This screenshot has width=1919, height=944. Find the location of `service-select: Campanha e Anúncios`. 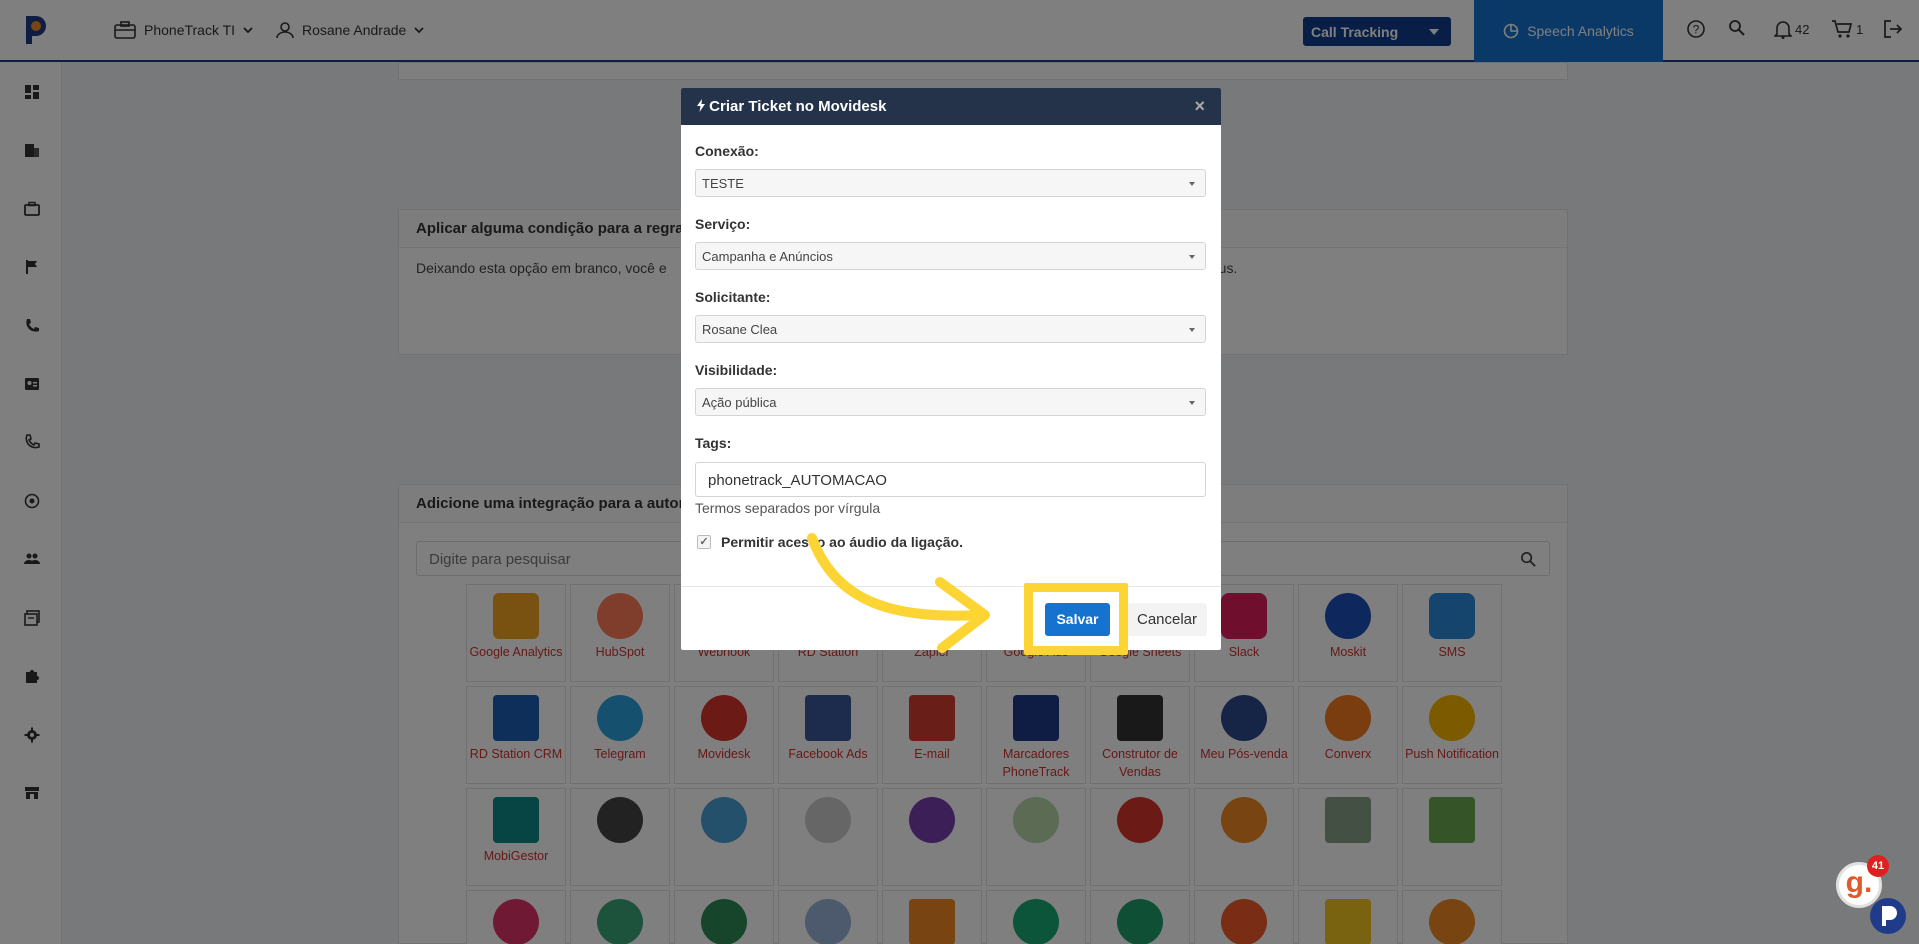

service-select: Campanha e Anúncios is located at coordinates (950, 256).